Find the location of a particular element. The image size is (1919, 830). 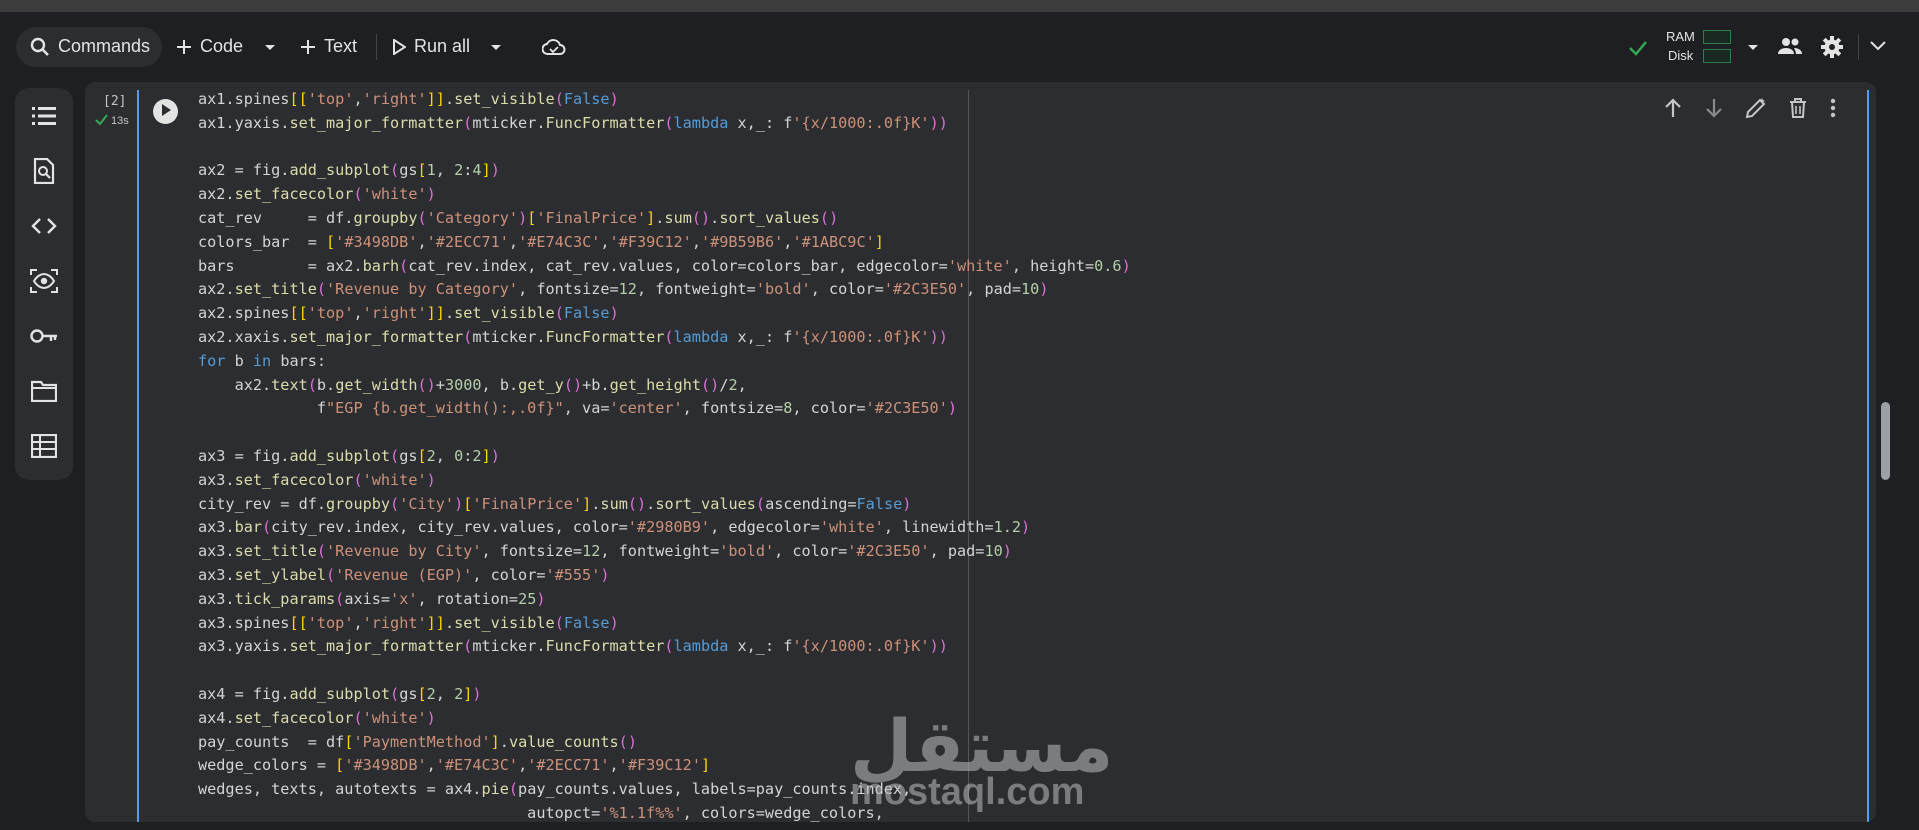

cell-toolbar is located at coordinates (1750, 110).